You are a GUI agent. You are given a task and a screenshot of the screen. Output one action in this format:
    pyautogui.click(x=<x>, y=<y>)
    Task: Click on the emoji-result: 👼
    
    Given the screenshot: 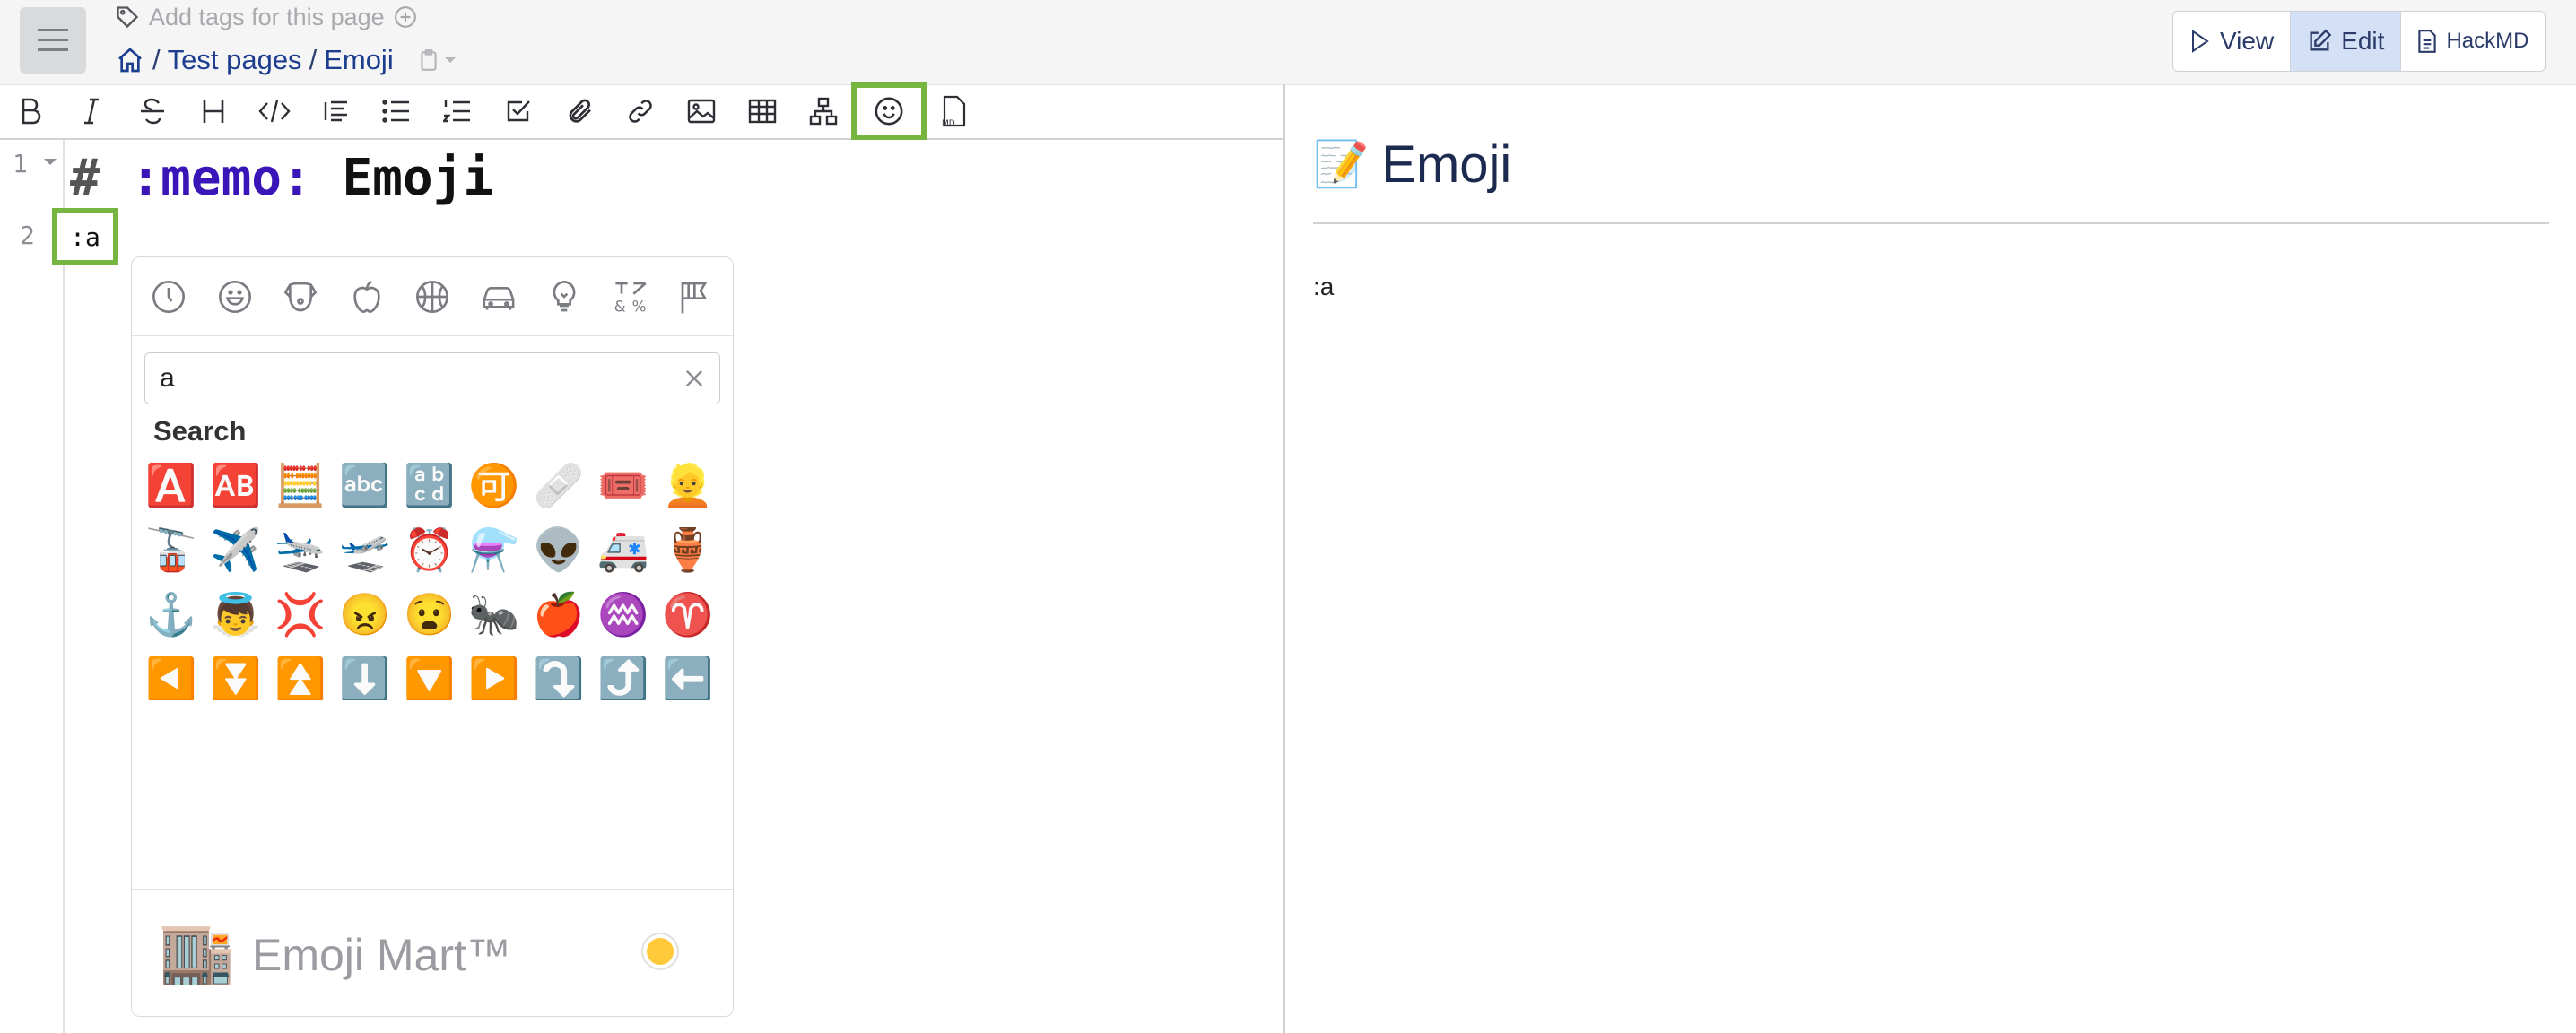 What is the action you would take?
    pyautogui.click(x=236, y=614)
    